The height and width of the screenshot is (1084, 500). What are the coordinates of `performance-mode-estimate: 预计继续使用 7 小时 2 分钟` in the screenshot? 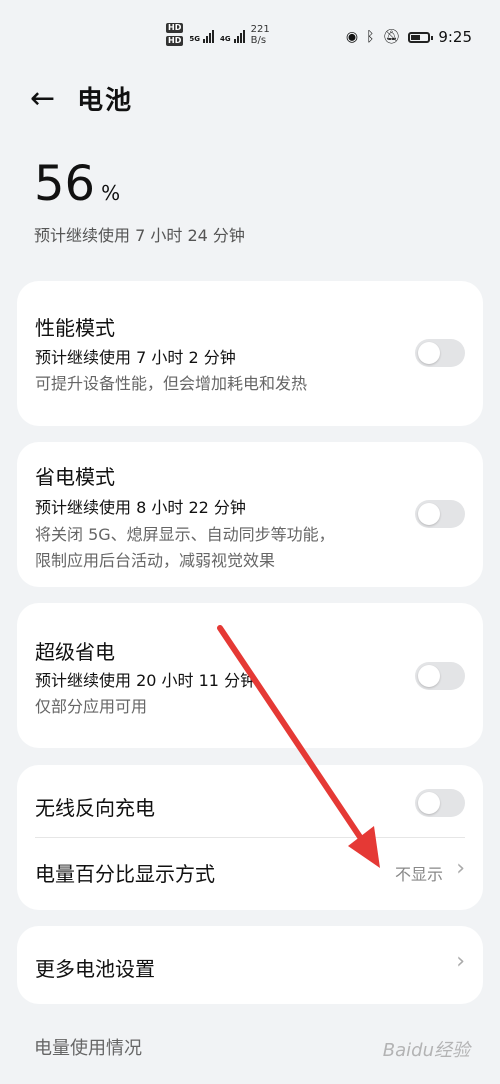 It's located at (135, 357).